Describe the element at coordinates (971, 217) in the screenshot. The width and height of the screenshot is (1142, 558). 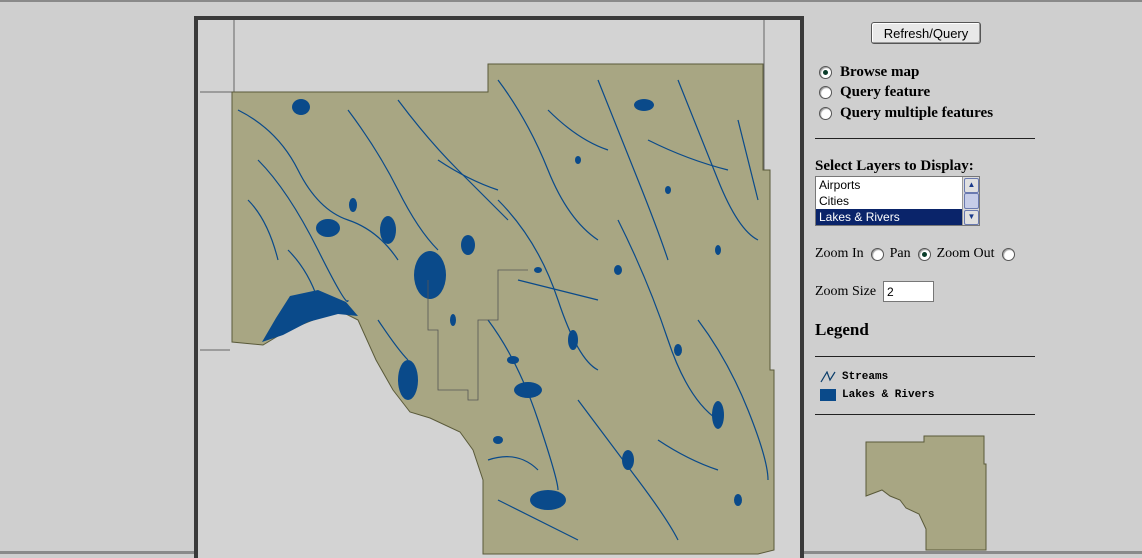
I see `scroll-down-icon: ▼` at that location.